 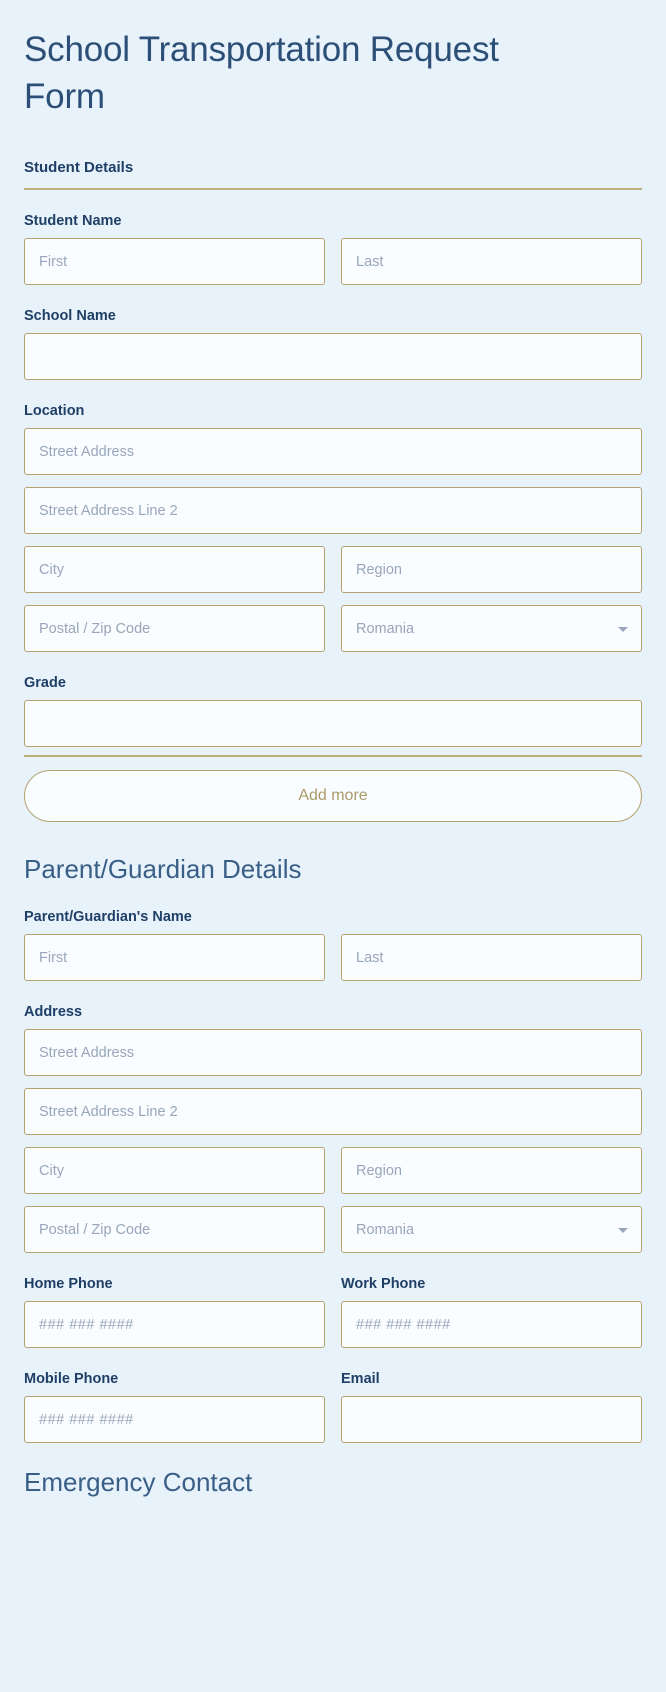 I want to click on location-region-input, so click(x=491, y=569).